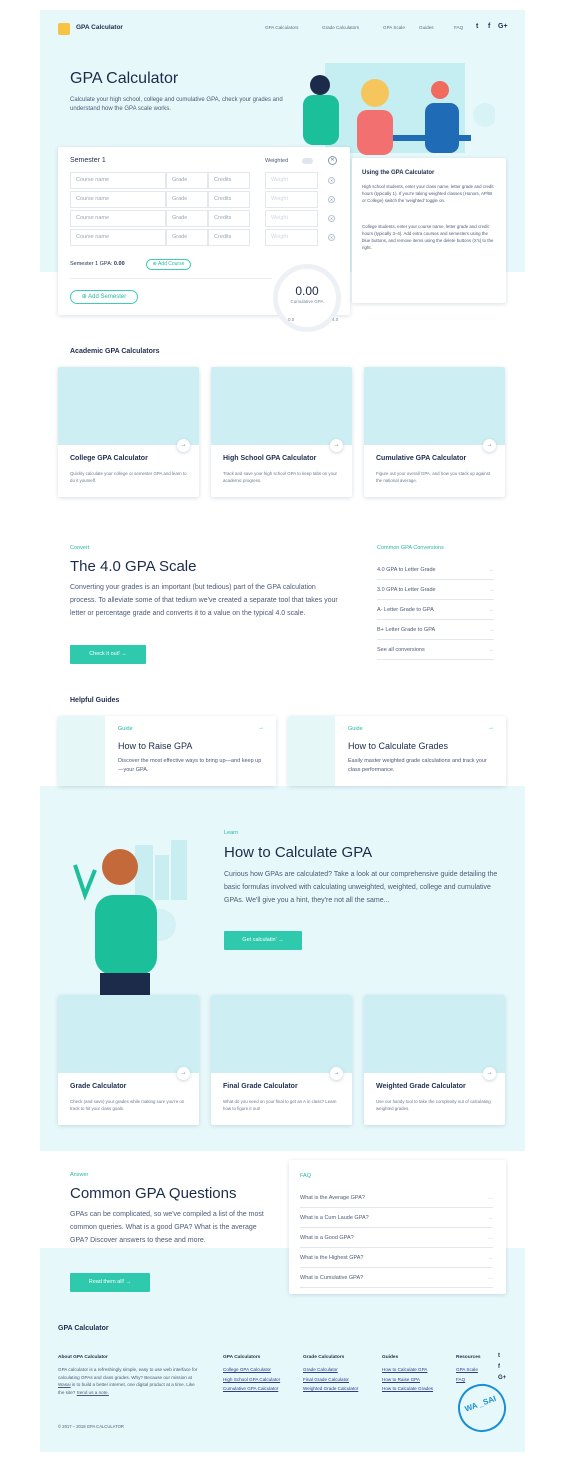  Describe the element at coordinates (99, 27) in the screenshot. I see `brand-name: GPA Calculator` at that location.